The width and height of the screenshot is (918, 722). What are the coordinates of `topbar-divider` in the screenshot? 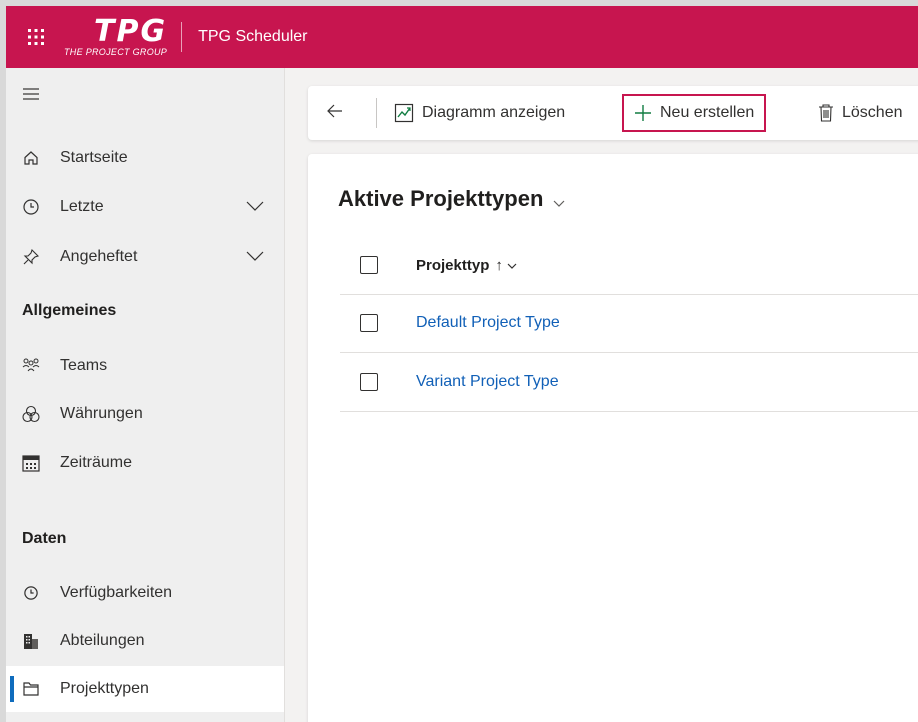 It's located at (182, 37).